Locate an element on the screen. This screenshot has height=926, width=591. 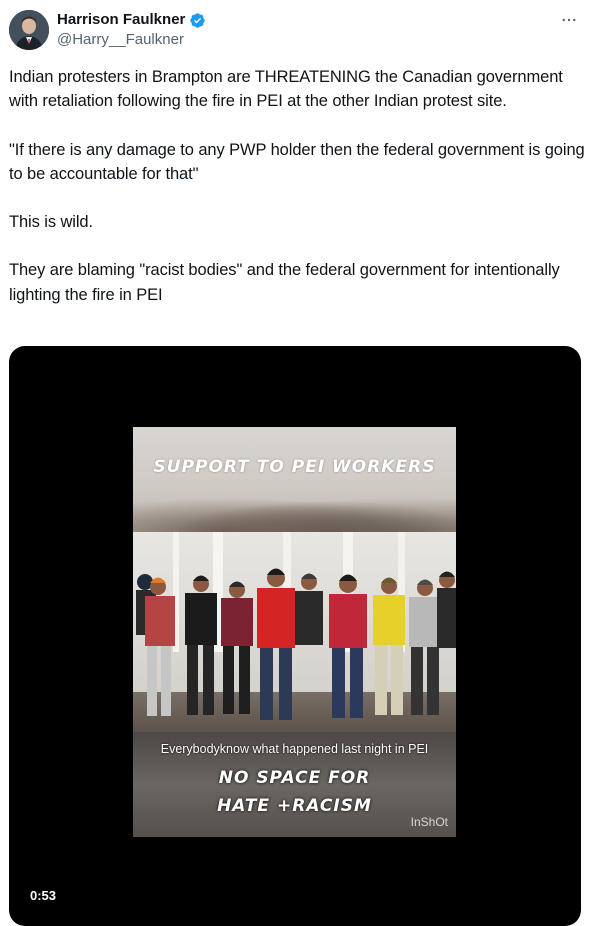
verified-badge-icon is located at coordinates (197, 20).